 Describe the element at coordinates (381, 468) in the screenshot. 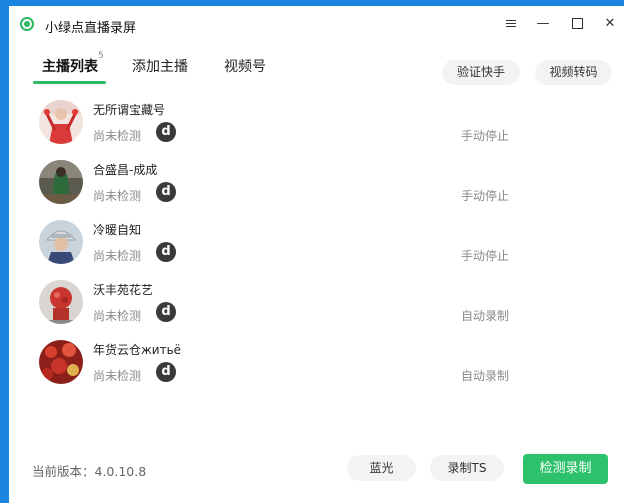

I see `bluray-button: 蓝光` at that location.